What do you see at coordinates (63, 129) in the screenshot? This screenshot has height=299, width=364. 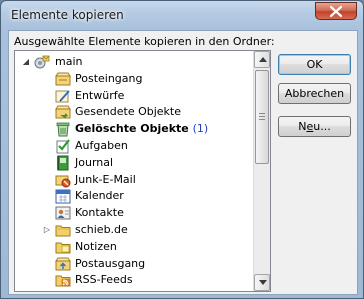 I see `deleted-items-icon` at bounding box center [63, 129].